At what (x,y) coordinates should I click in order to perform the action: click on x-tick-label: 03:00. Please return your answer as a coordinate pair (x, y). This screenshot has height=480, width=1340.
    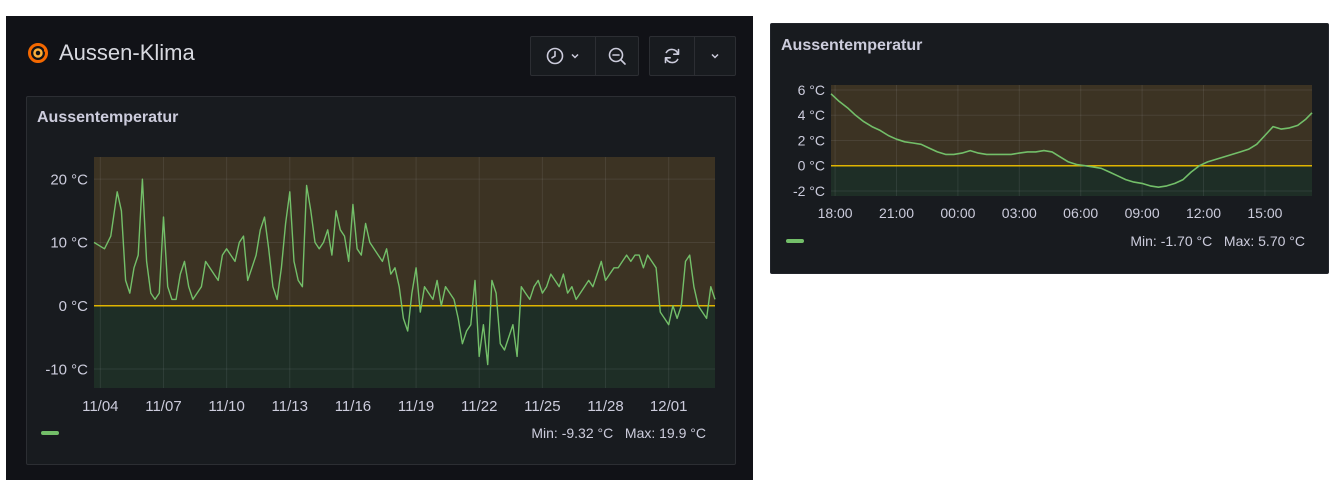
    Looking at the image, I should click on (1019, 213).